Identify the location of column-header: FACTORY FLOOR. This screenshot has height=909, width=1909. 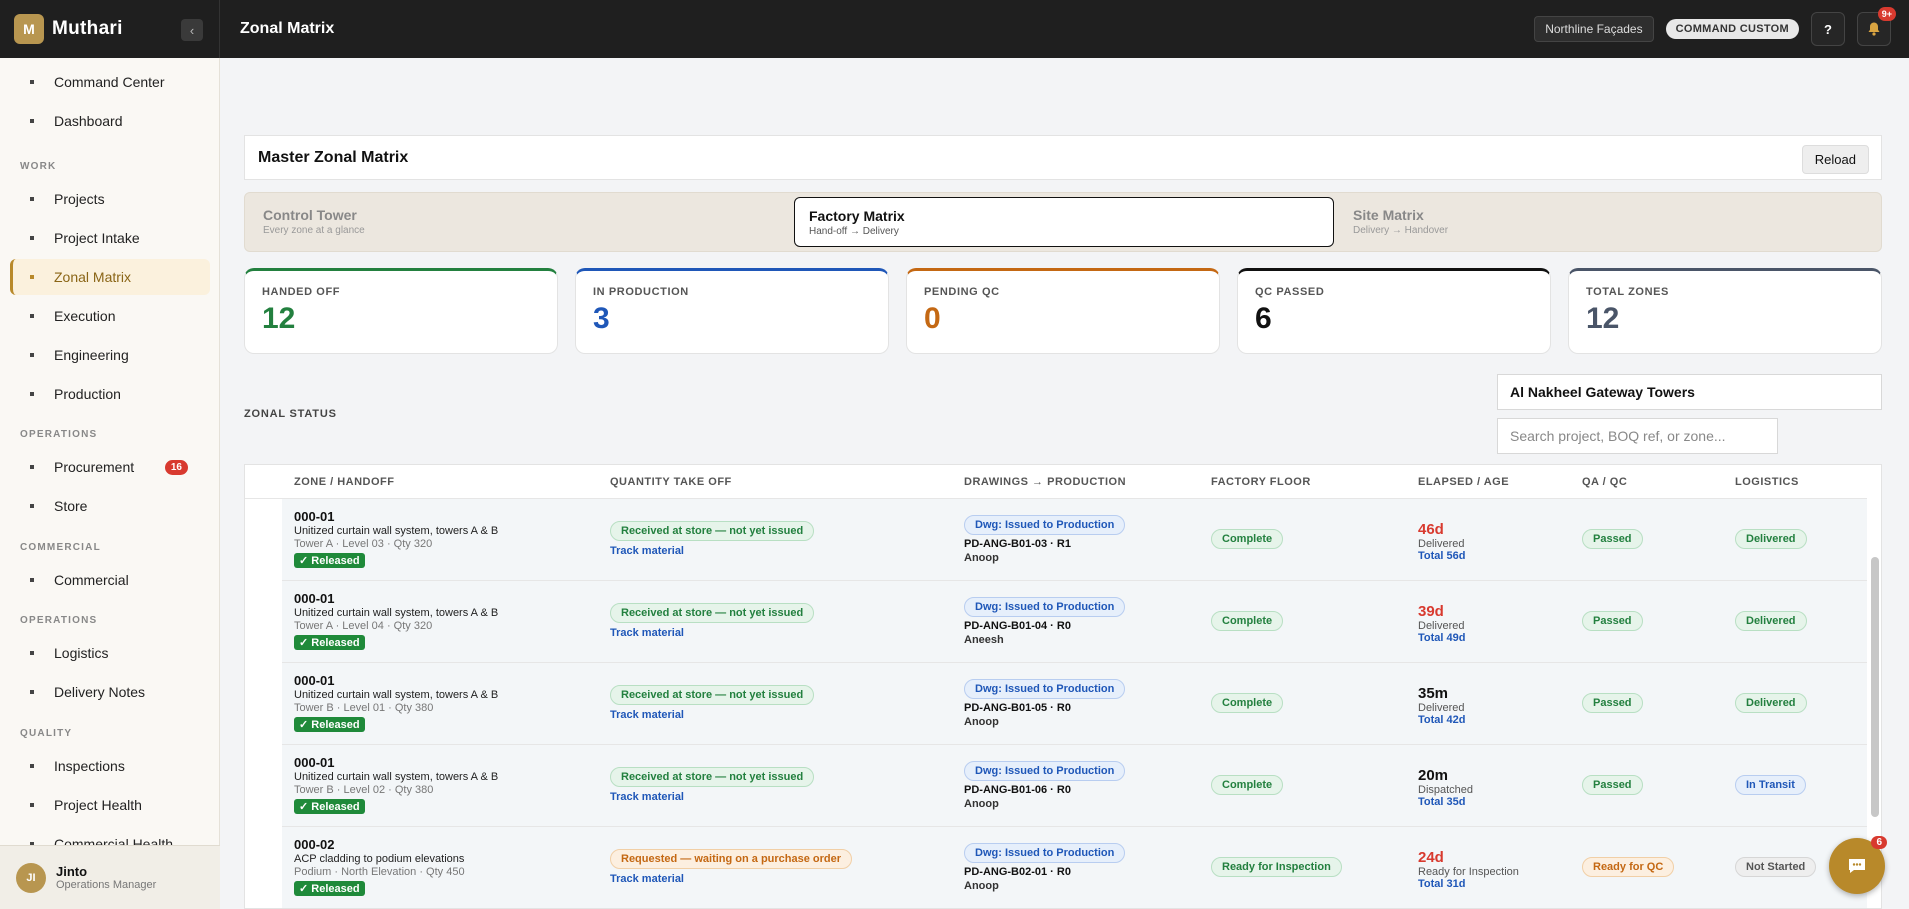
(1261, 482).